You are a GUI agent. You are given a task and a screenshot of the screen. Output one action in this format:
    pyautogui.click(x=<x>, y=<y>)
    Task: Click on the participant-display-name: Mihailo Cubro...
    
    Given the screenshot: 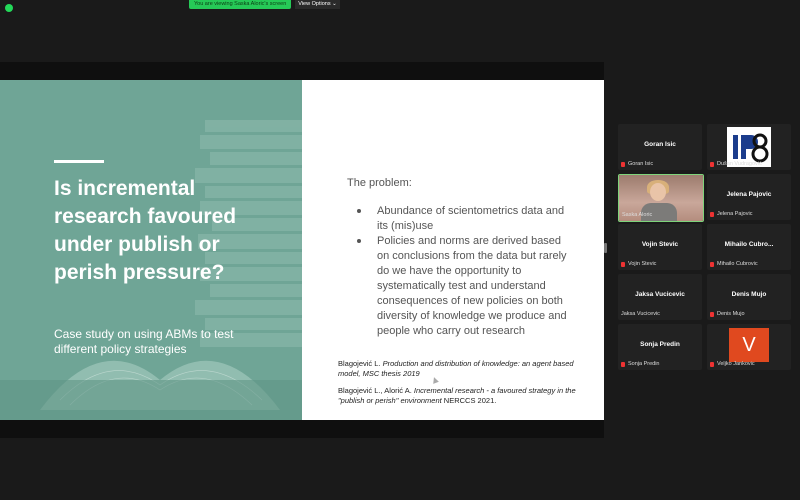 What is the action you would take?
    pyautogui.click(x=749, y=244)
    